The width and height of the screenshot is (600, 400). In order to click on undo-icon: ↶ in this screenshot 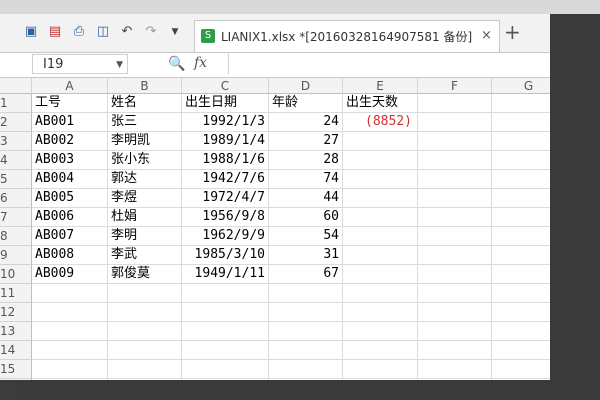, I will do `click(127, 32)`.